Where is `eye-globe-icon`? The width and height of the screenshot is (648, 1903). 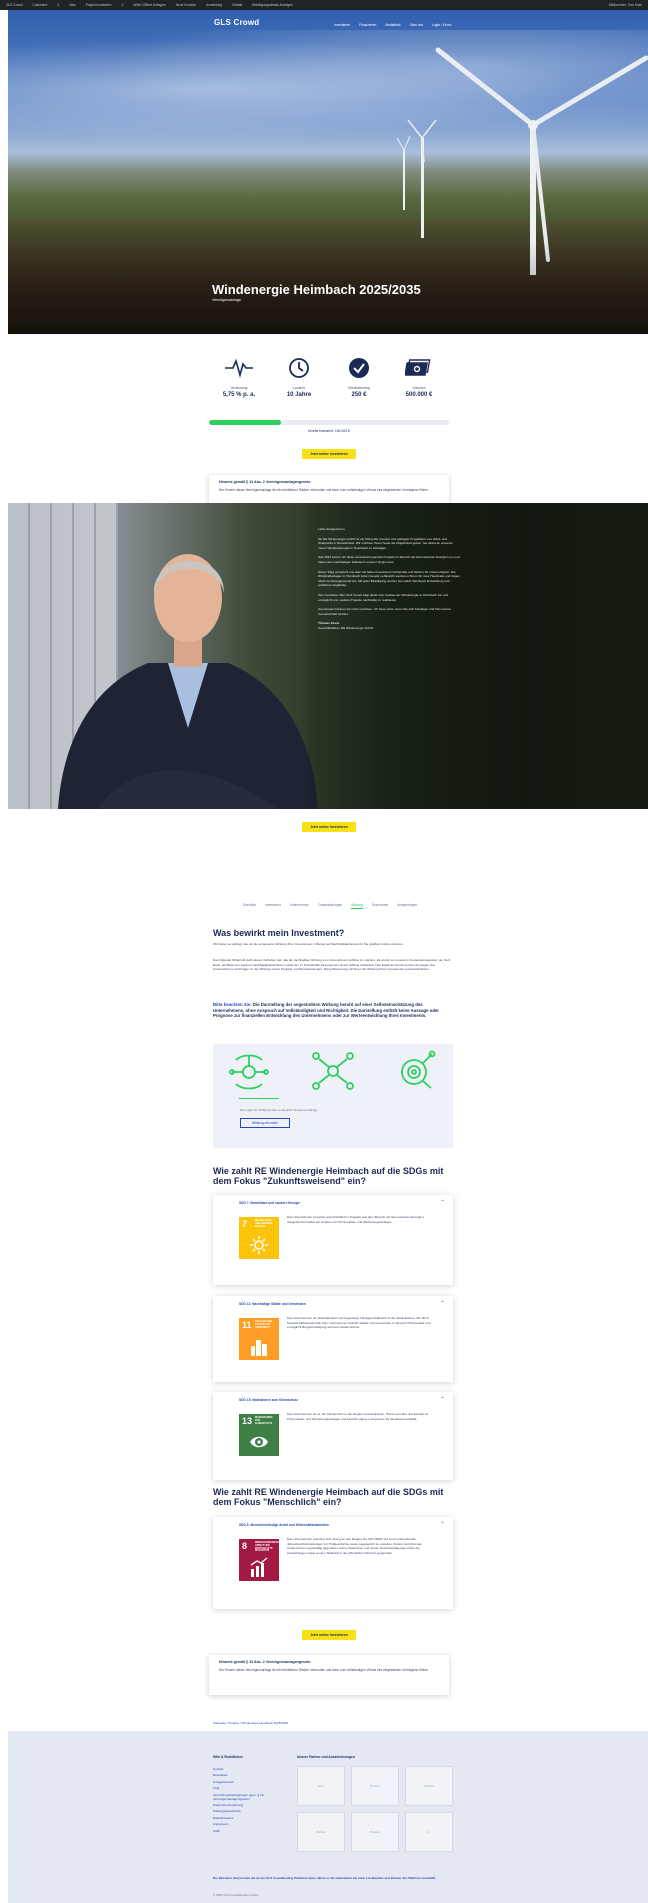
eye-globe-icon is located at coordinates (259, 1442).